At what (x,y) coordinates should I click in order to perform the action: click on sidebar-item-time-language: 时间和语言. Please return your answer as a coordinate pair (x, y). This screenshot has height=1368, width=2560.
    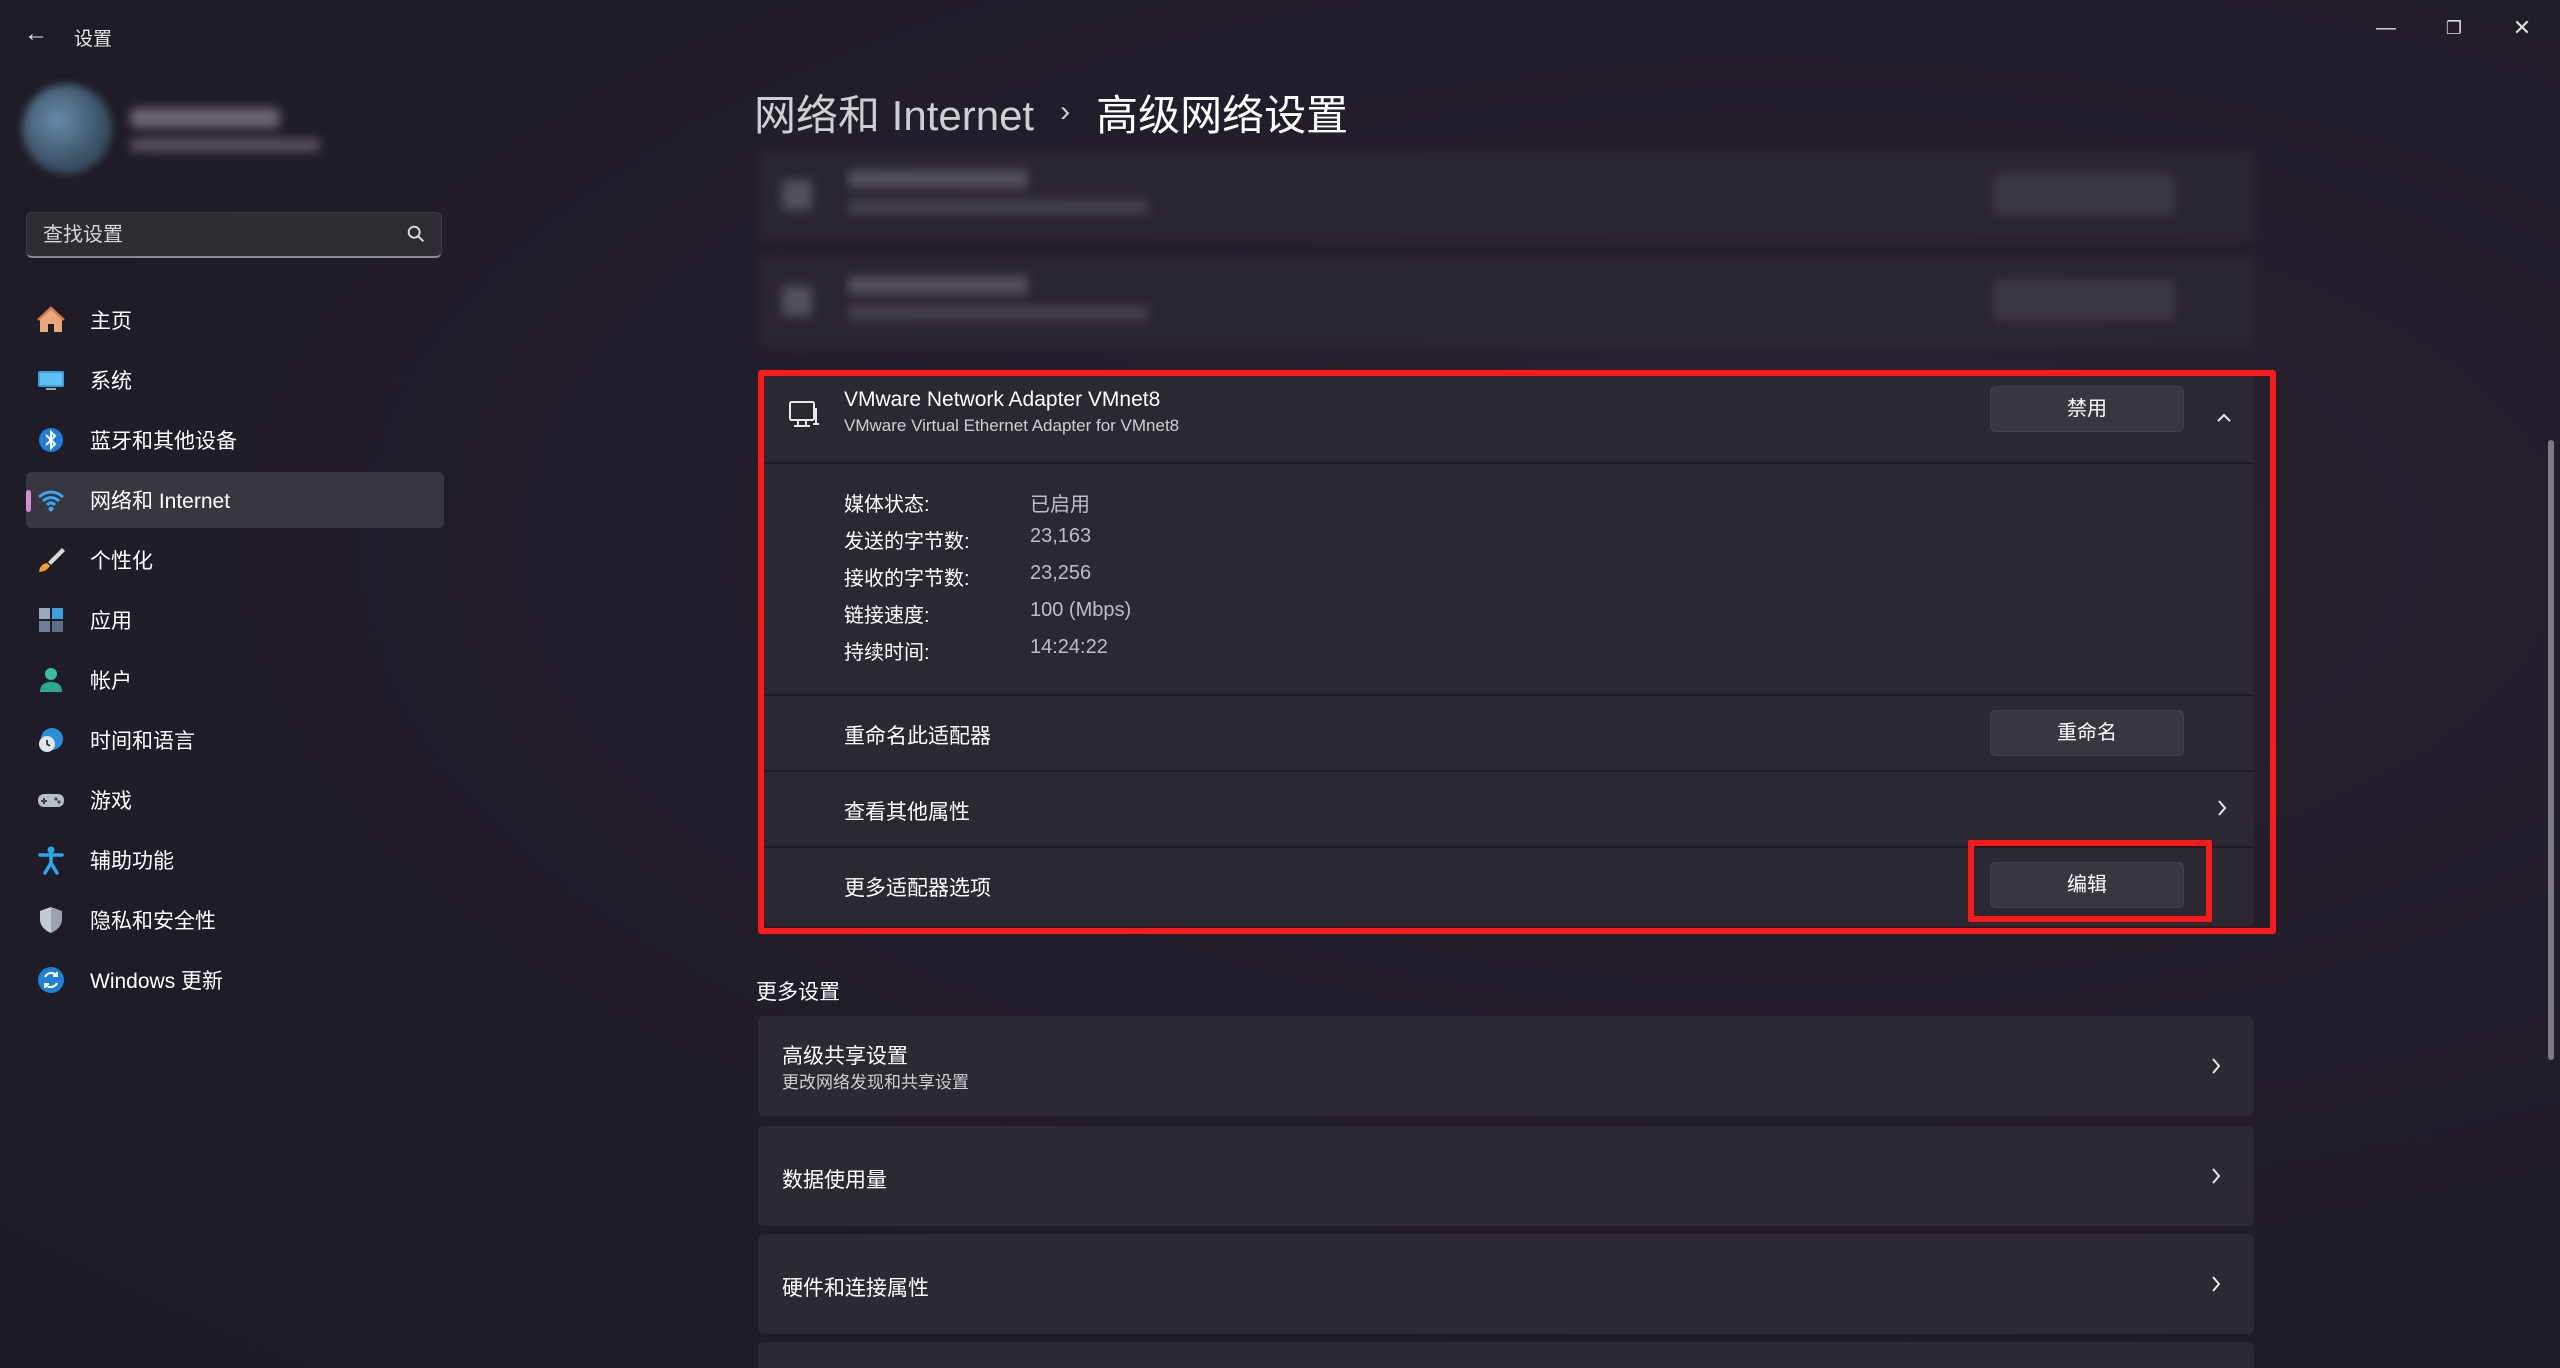
    Looking at the image, I should click on (235, 740).